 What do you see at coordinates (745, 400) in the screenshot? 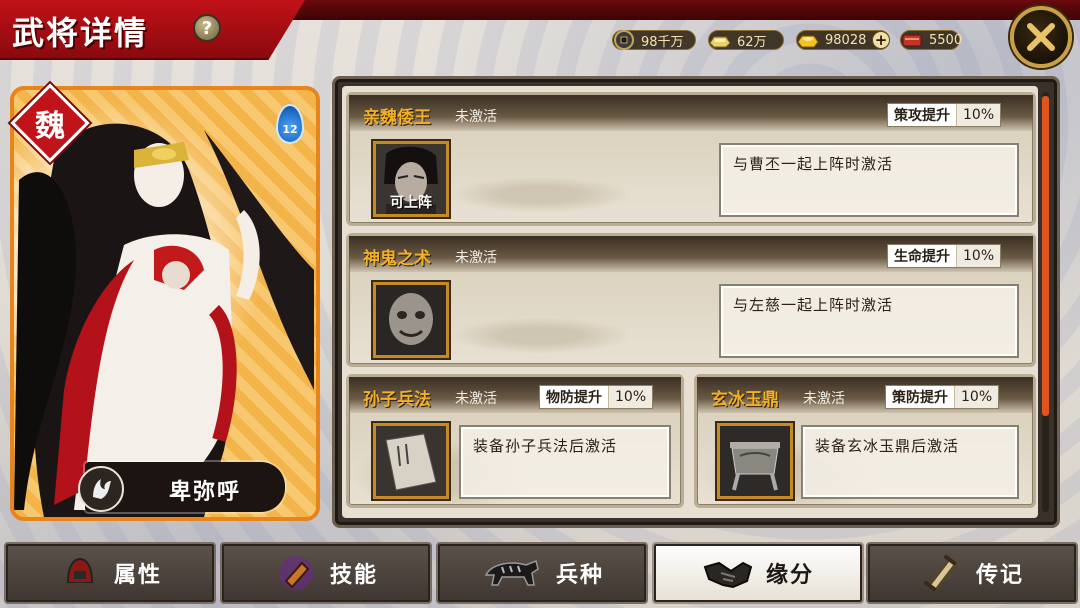
I see `fate-name: 玄冰玉鼎` at bounding box center [745, 400].